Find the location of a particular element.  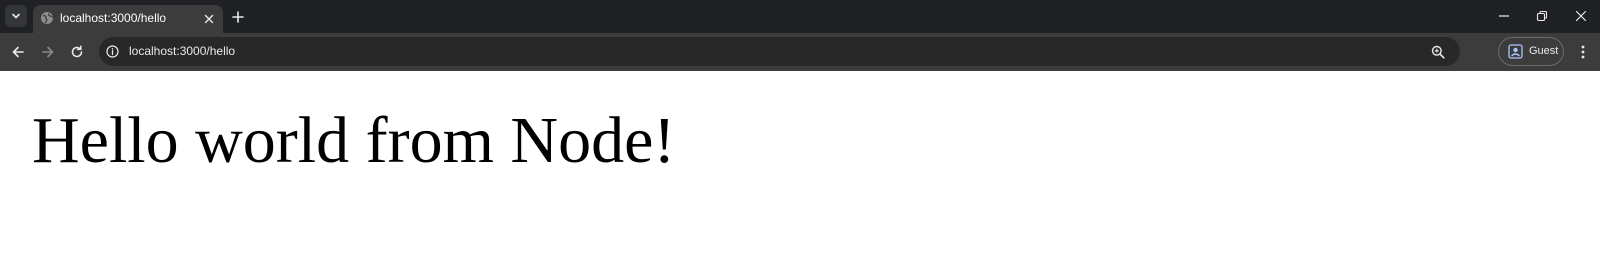

plus-icon is located at coordinates (238, 17).